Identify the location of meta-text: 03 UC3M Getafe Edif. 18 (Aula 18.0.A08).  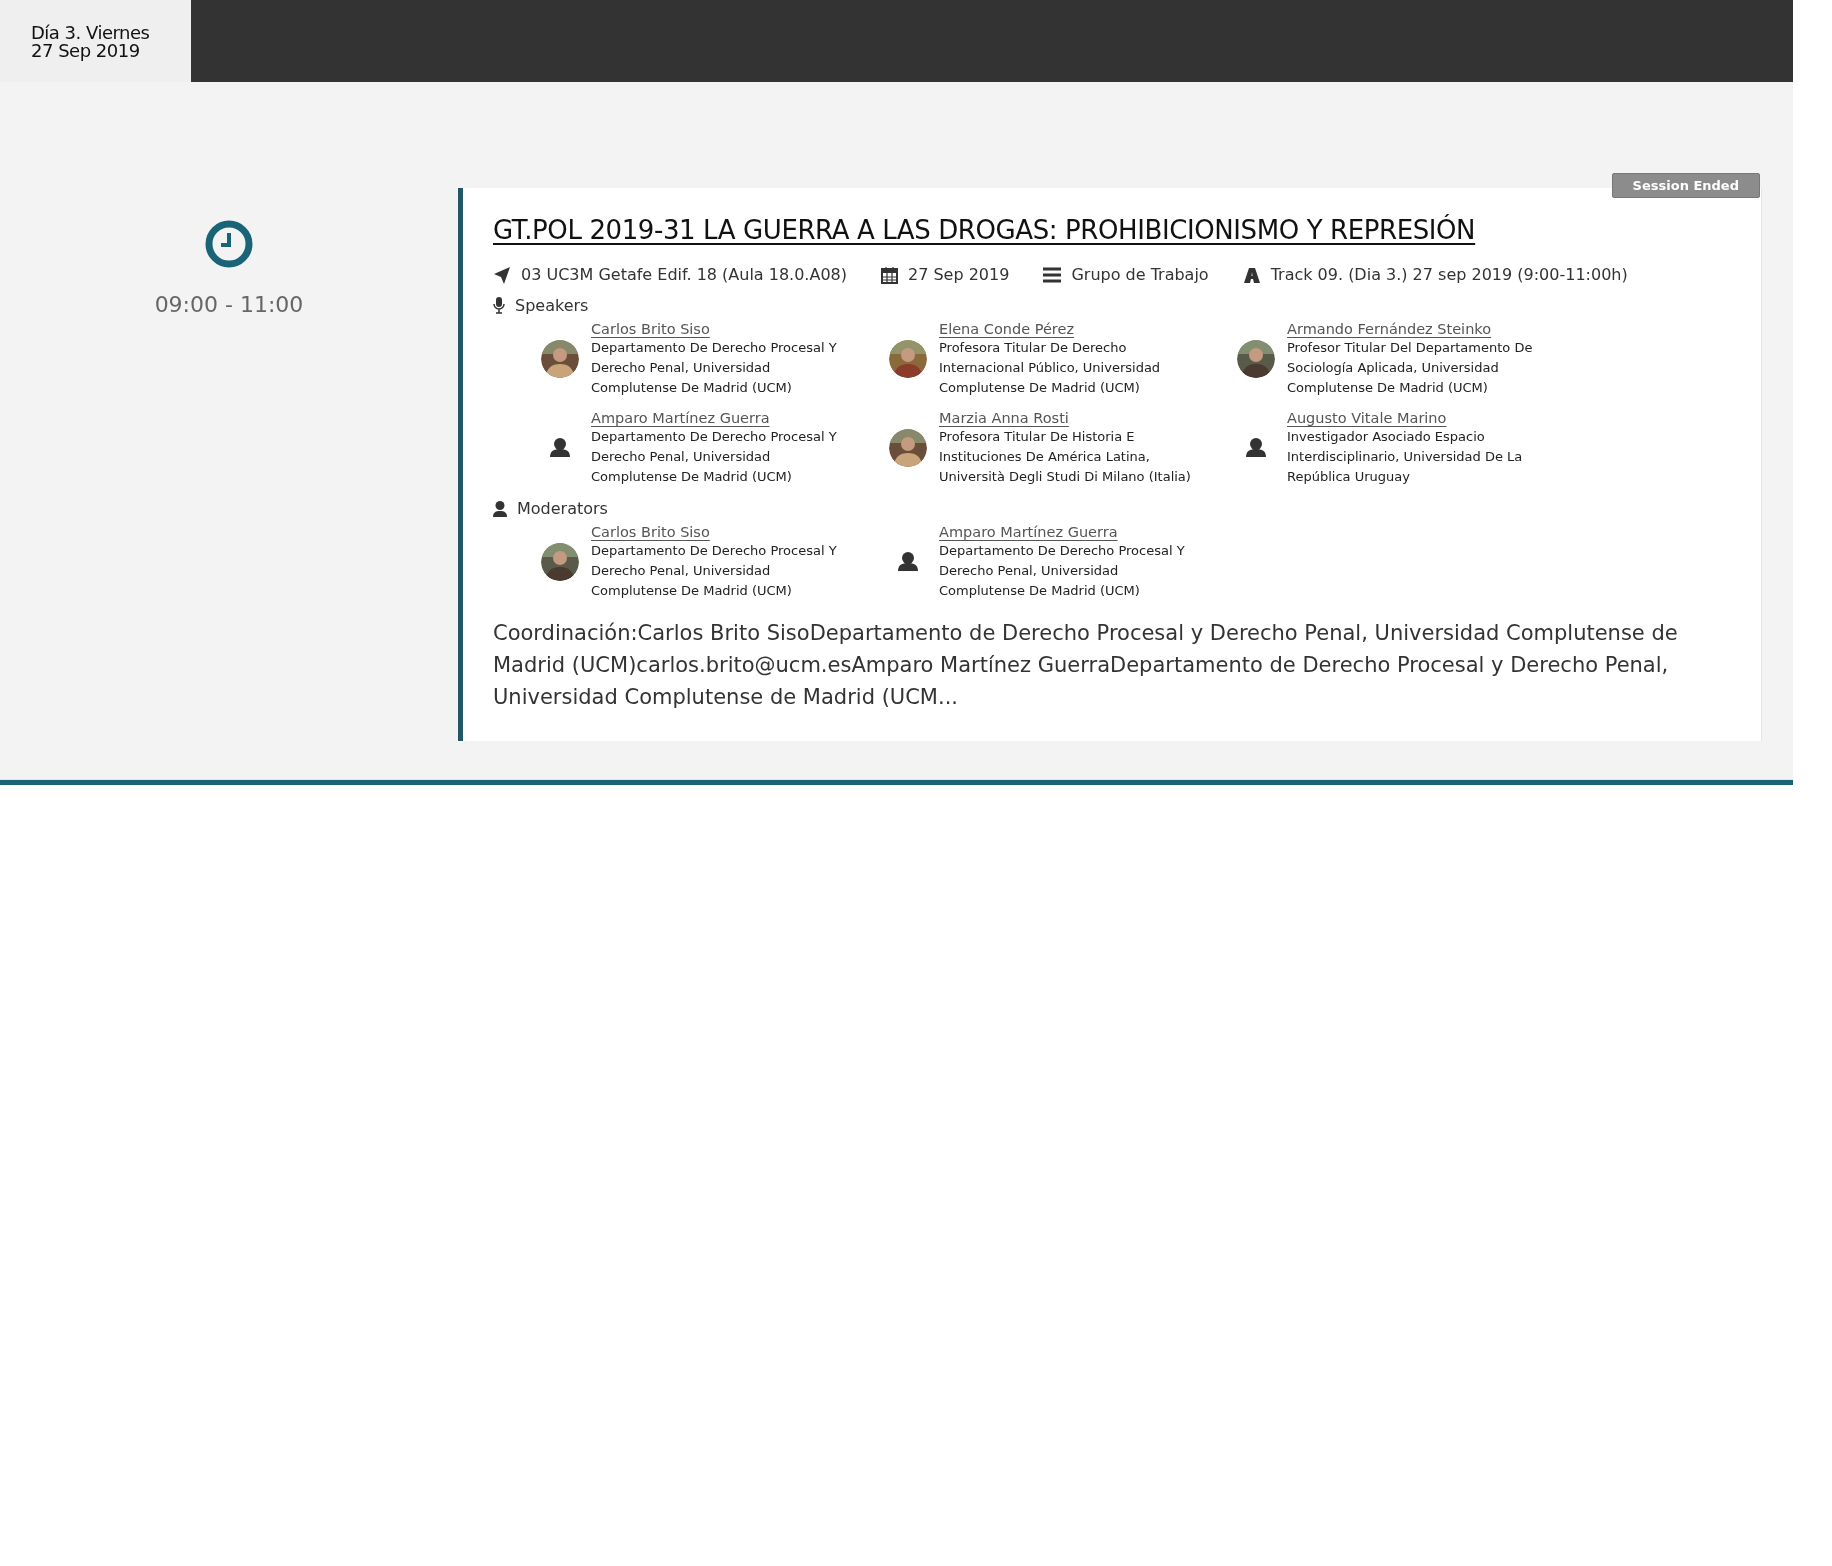
(684, 274).